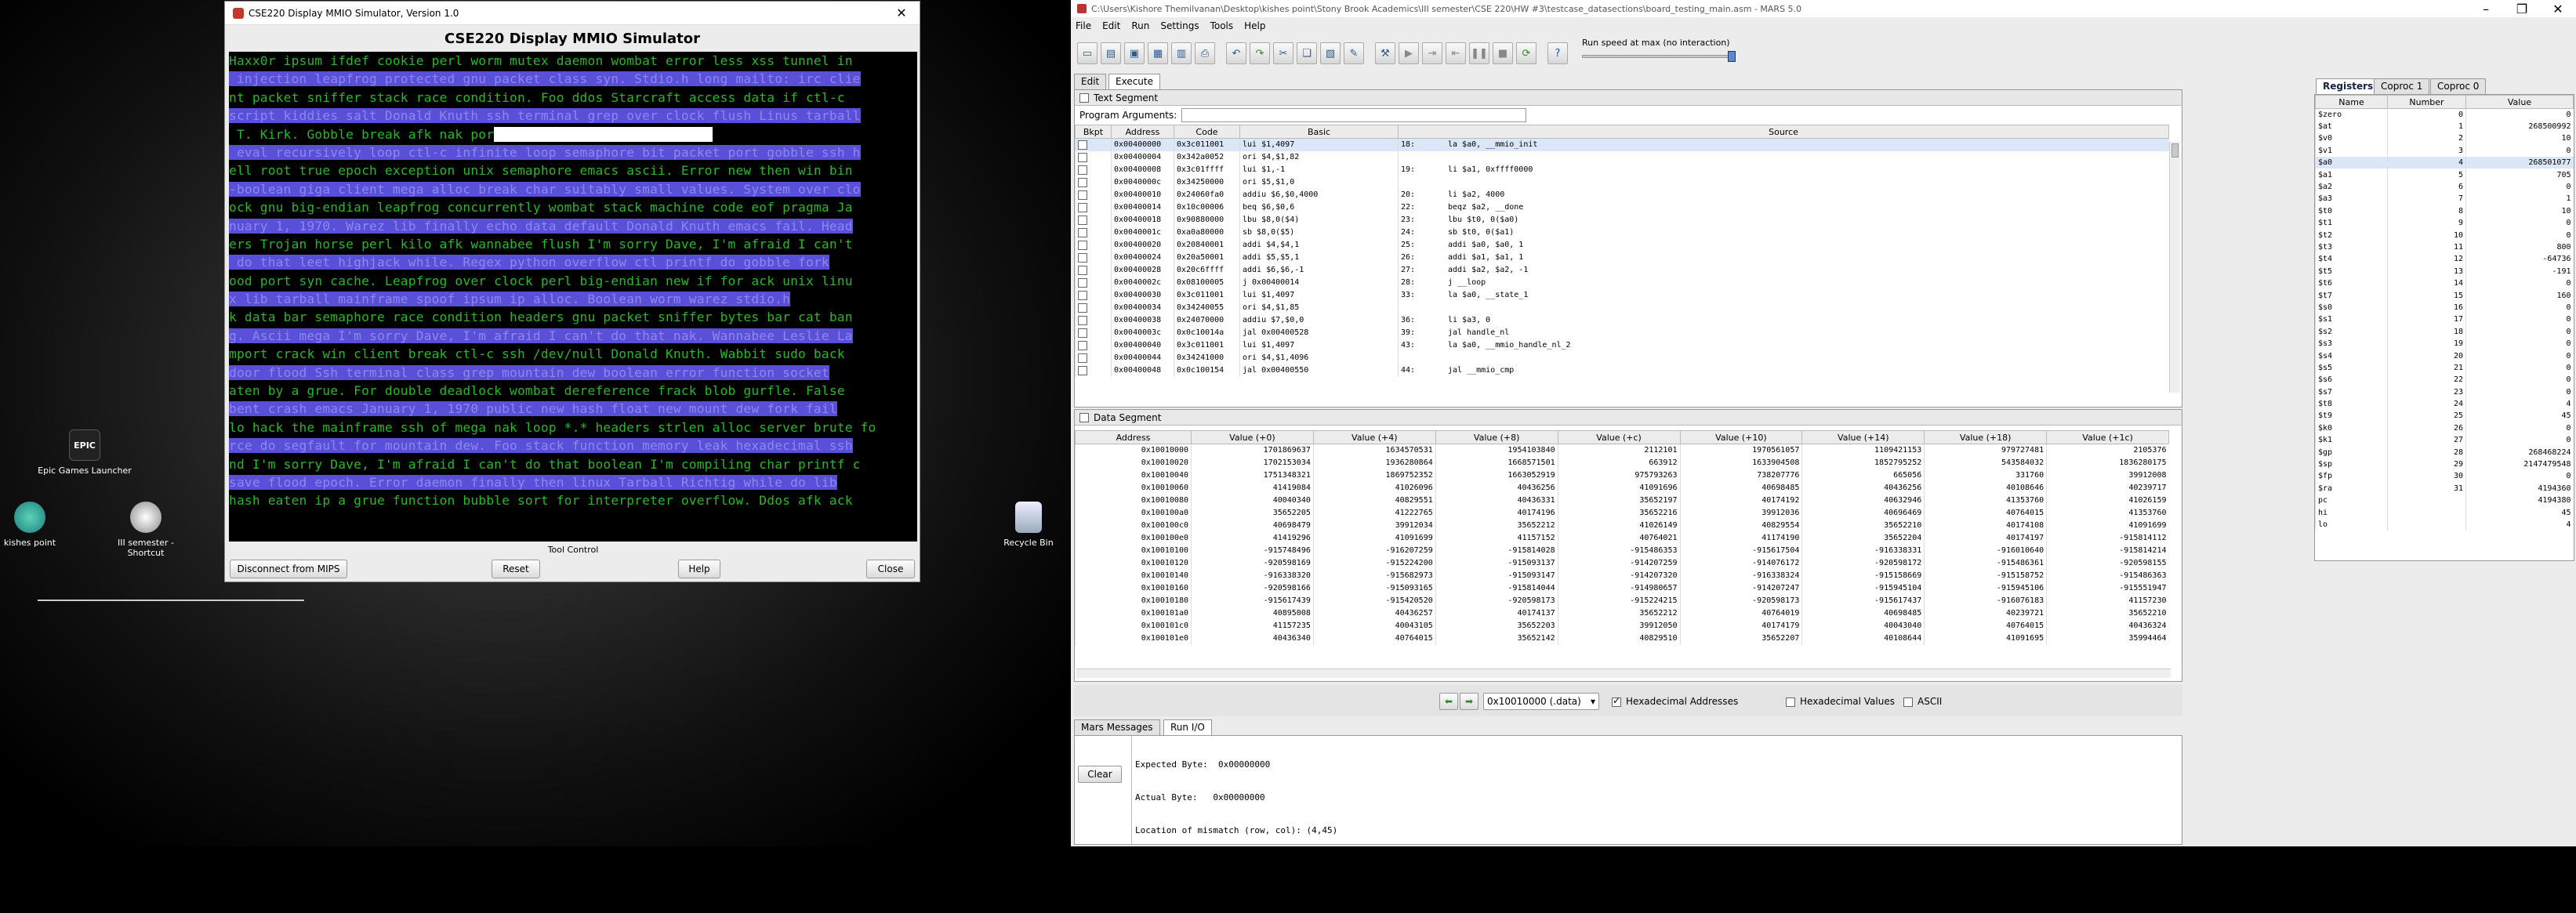 The image size is (2576, 913). Describe the element at coordinates (2427, 102) in the screenshot. I see `column-header: Number` at that location.